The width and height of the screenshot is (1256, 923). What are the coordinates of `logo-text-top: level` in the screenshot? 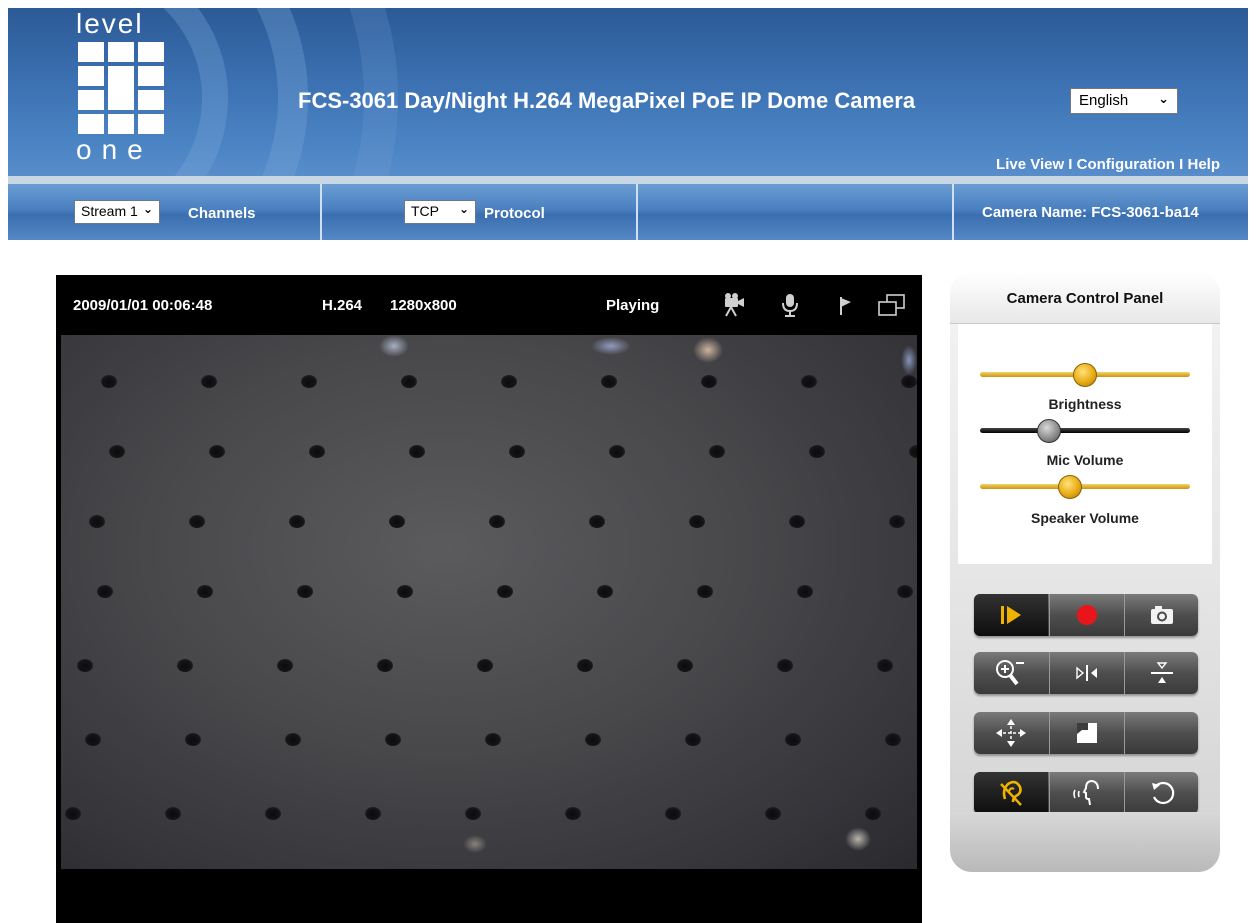 It's located at (110, 23).